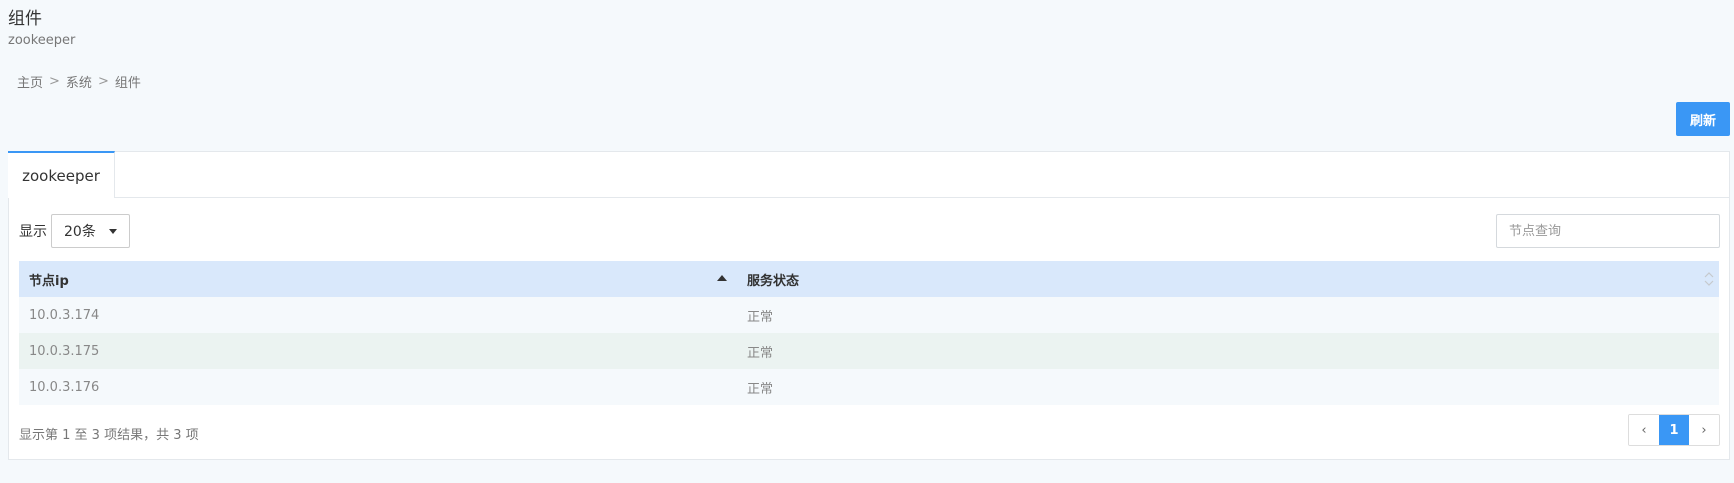 The width and height of the screenshot is (1734, 483). I want to click on breadcrumb-system: 系统, so click(79, 81).